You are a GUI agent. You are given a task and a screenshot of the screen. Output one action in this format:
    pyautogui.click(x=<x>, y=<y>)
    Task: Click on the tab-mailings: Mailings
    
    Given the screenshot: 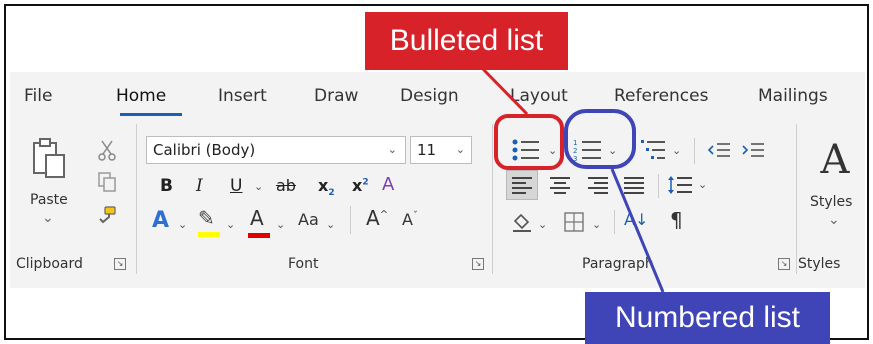 What is the action you would take?
    pyautogui.click(x=793, y=96)
    